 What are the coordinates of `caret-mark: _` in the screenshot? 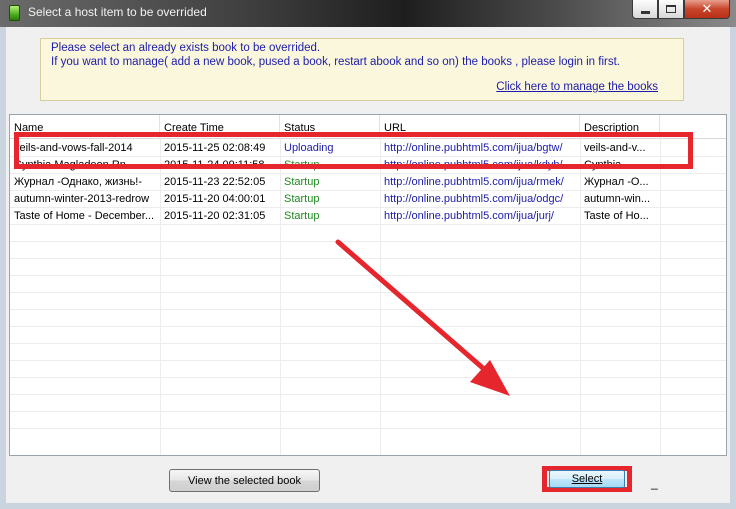 It's located at (654, 483).